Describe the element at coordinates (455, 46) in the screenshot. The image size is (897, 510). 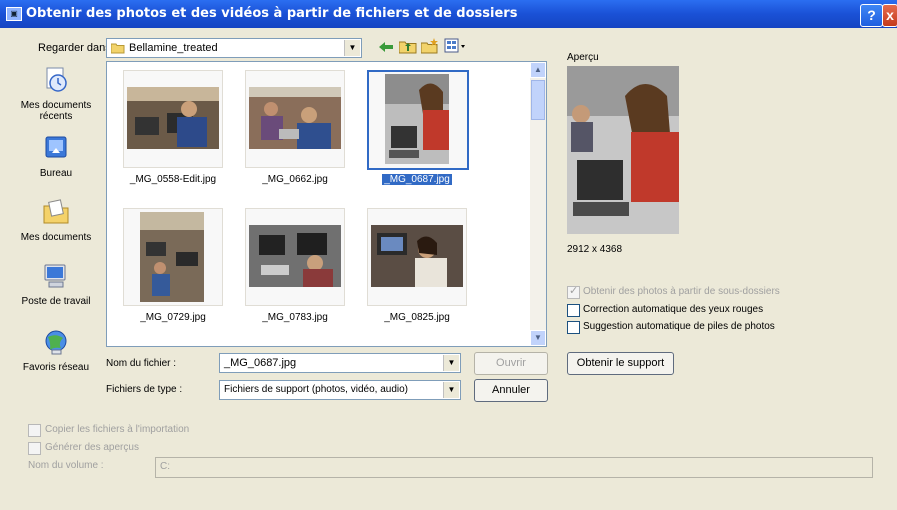
I see `view-menu-icon` at that location.